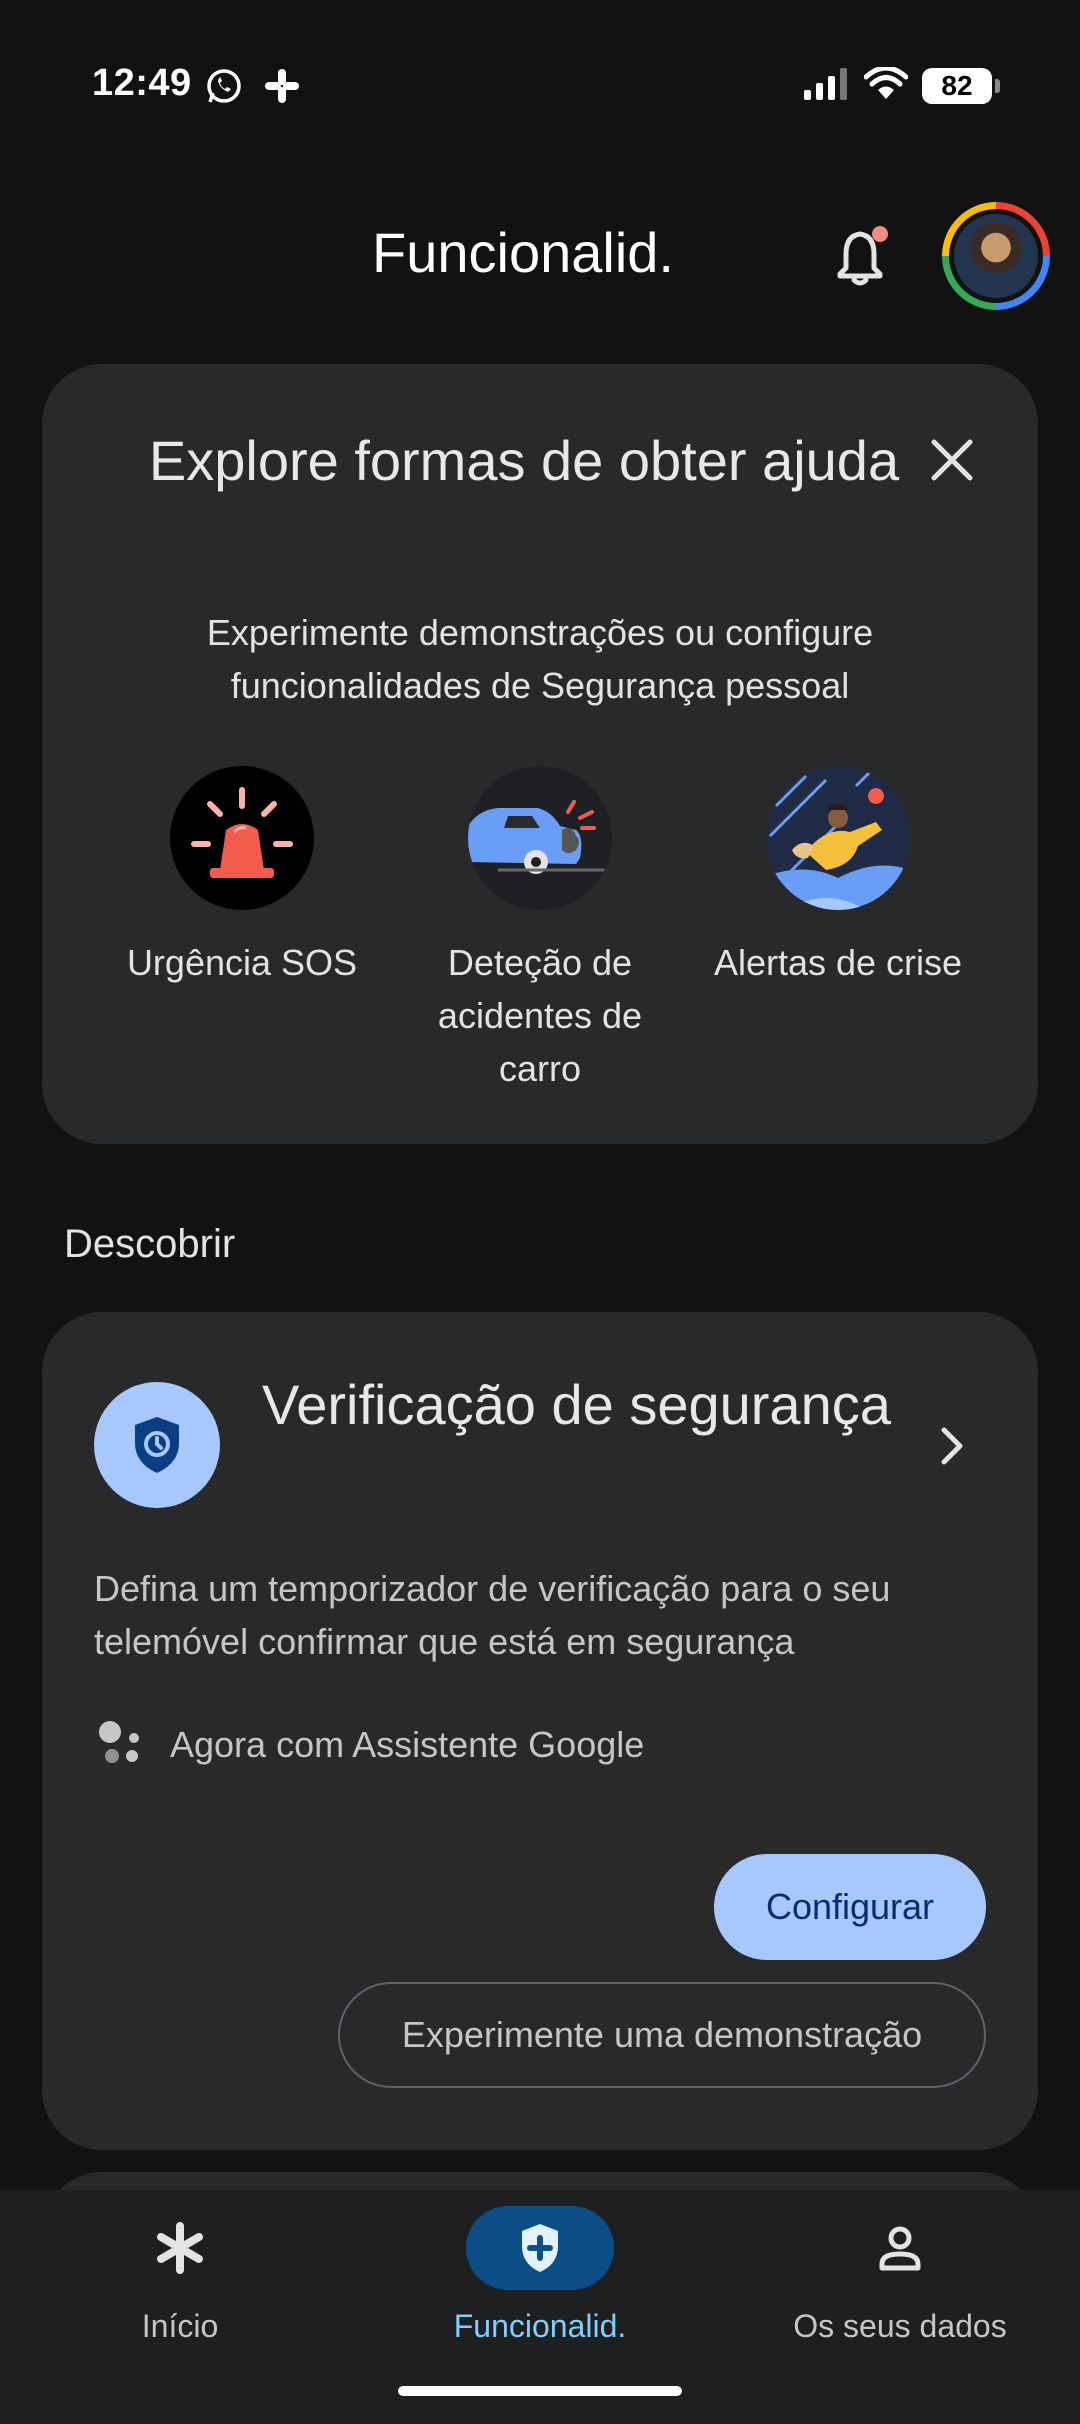 The width and height of the screenshot is (1080, 2424). What do you see at coordinates (282, 88) in the screenshot?
I see `slack-icon` at bounding box center [282, 88].